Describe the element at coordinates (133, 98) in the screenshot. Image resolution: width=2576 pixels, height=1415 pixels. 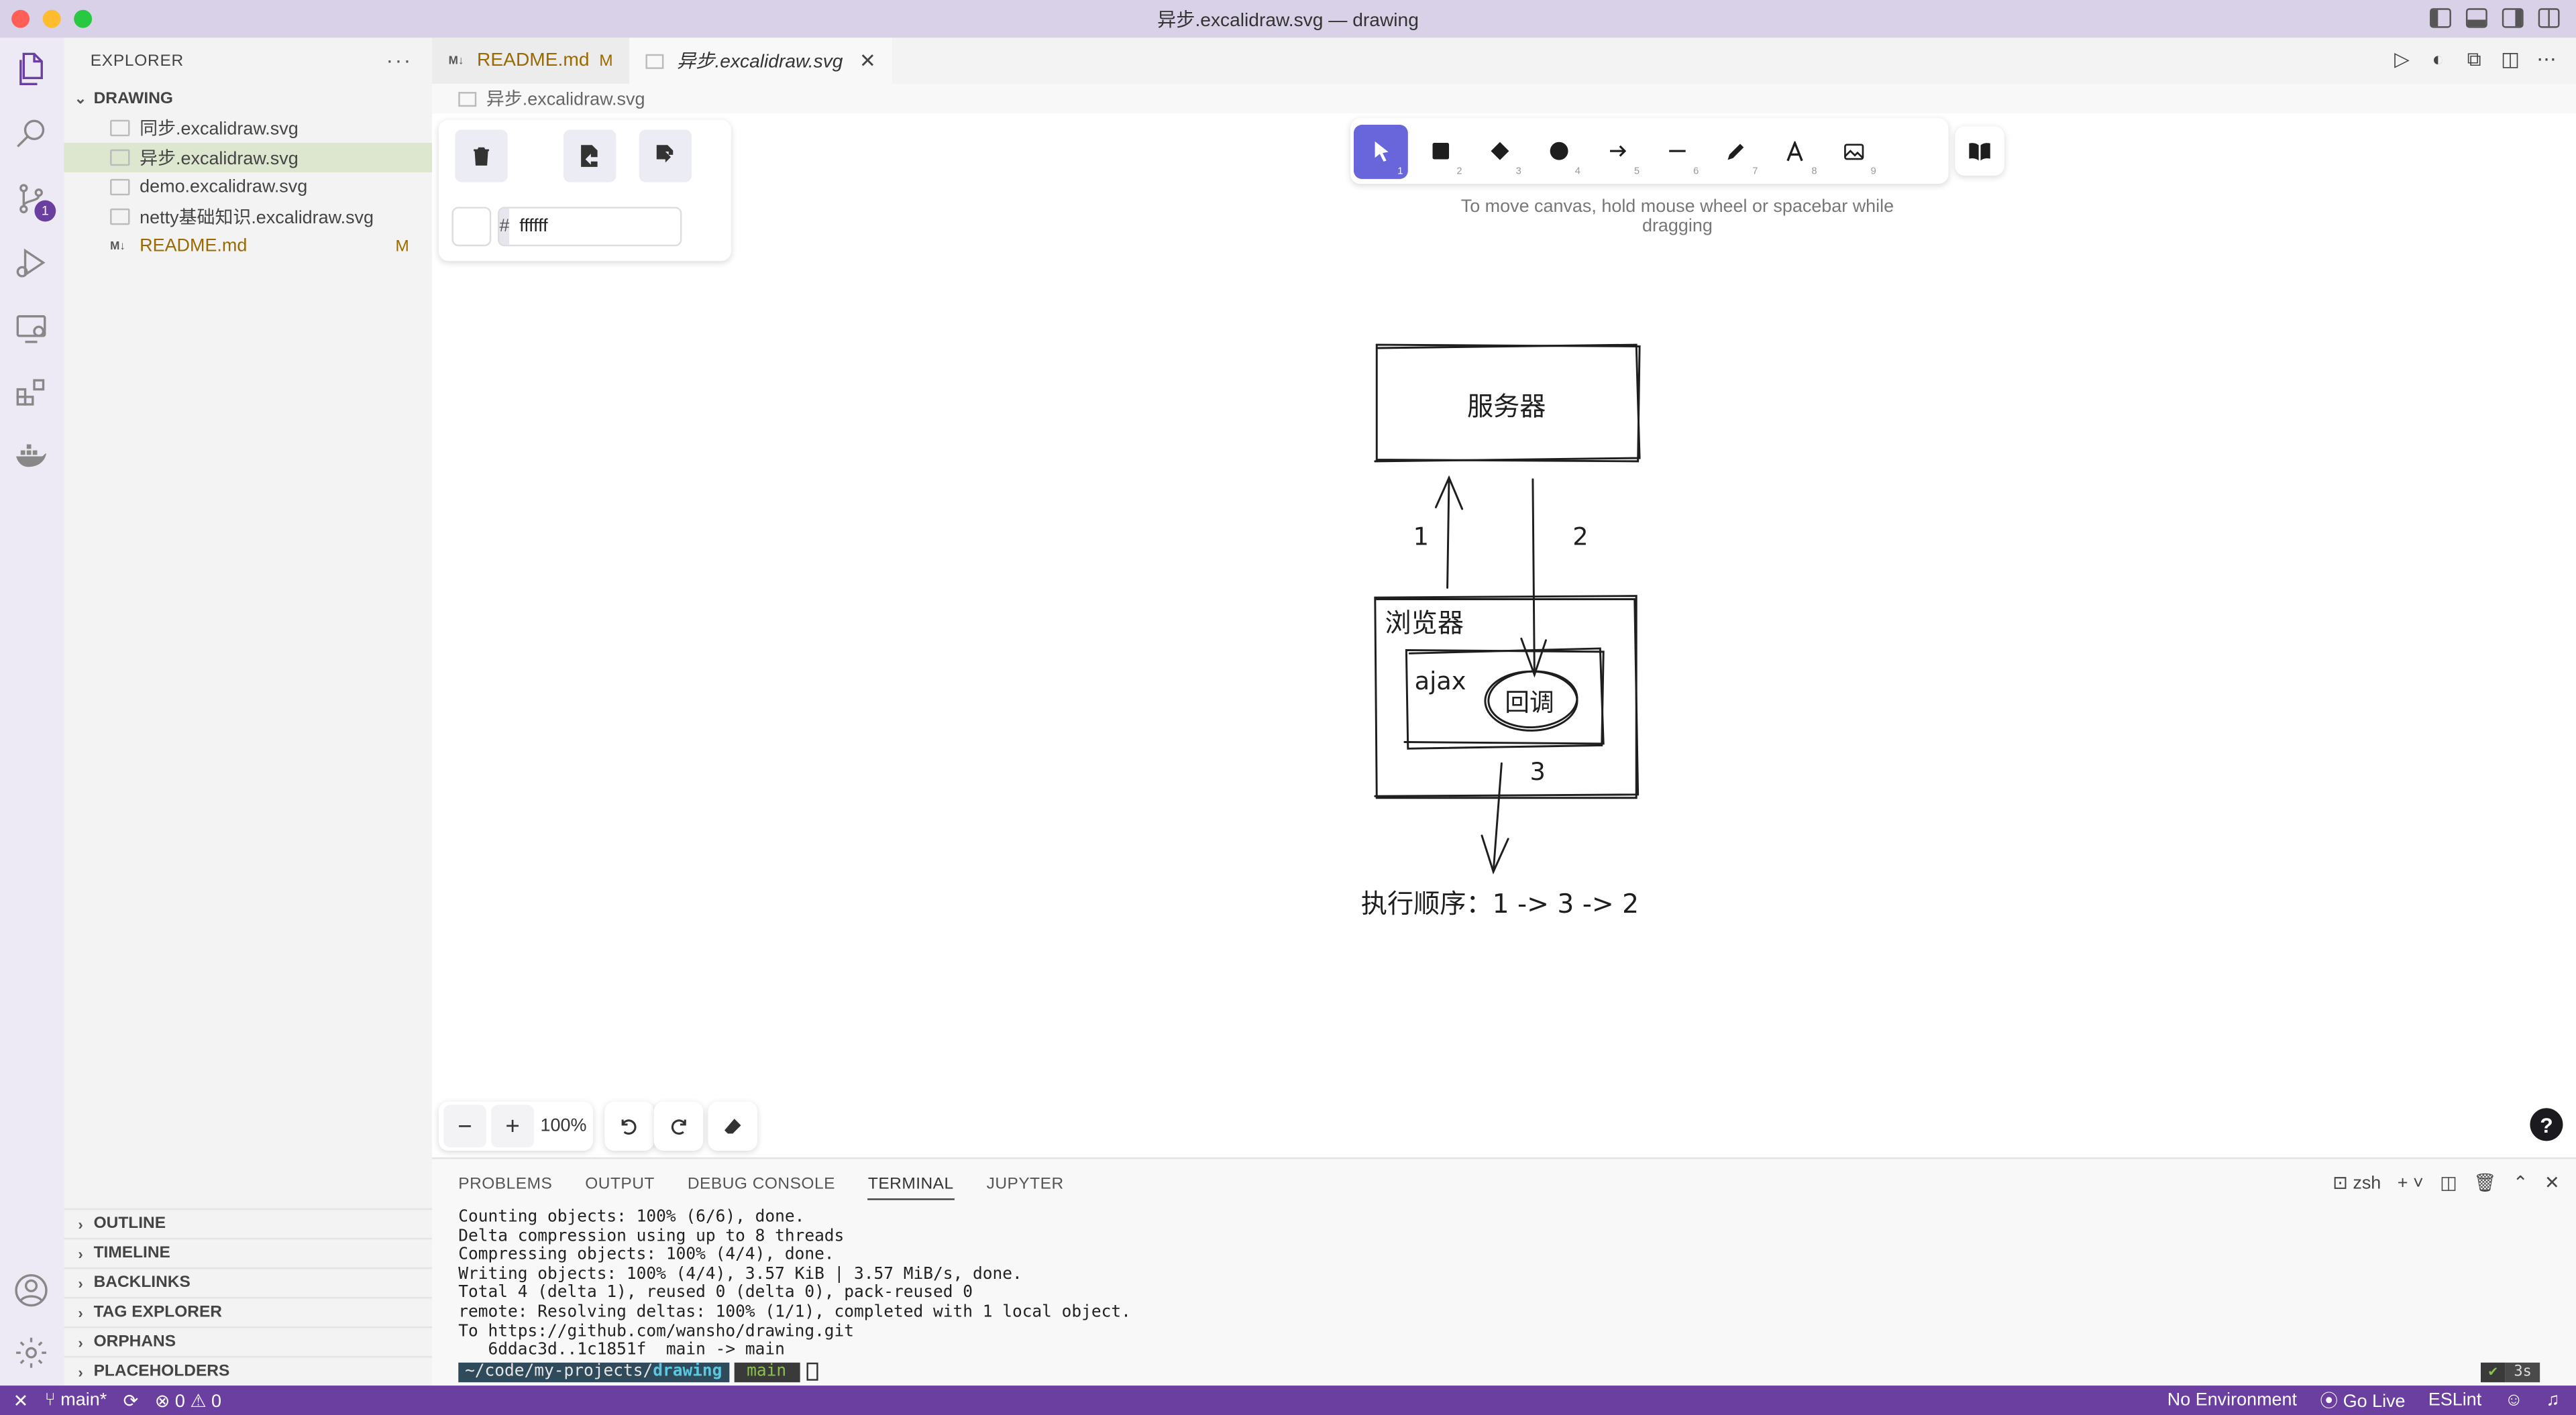
I see `folder-label: DRAWING` at that location.